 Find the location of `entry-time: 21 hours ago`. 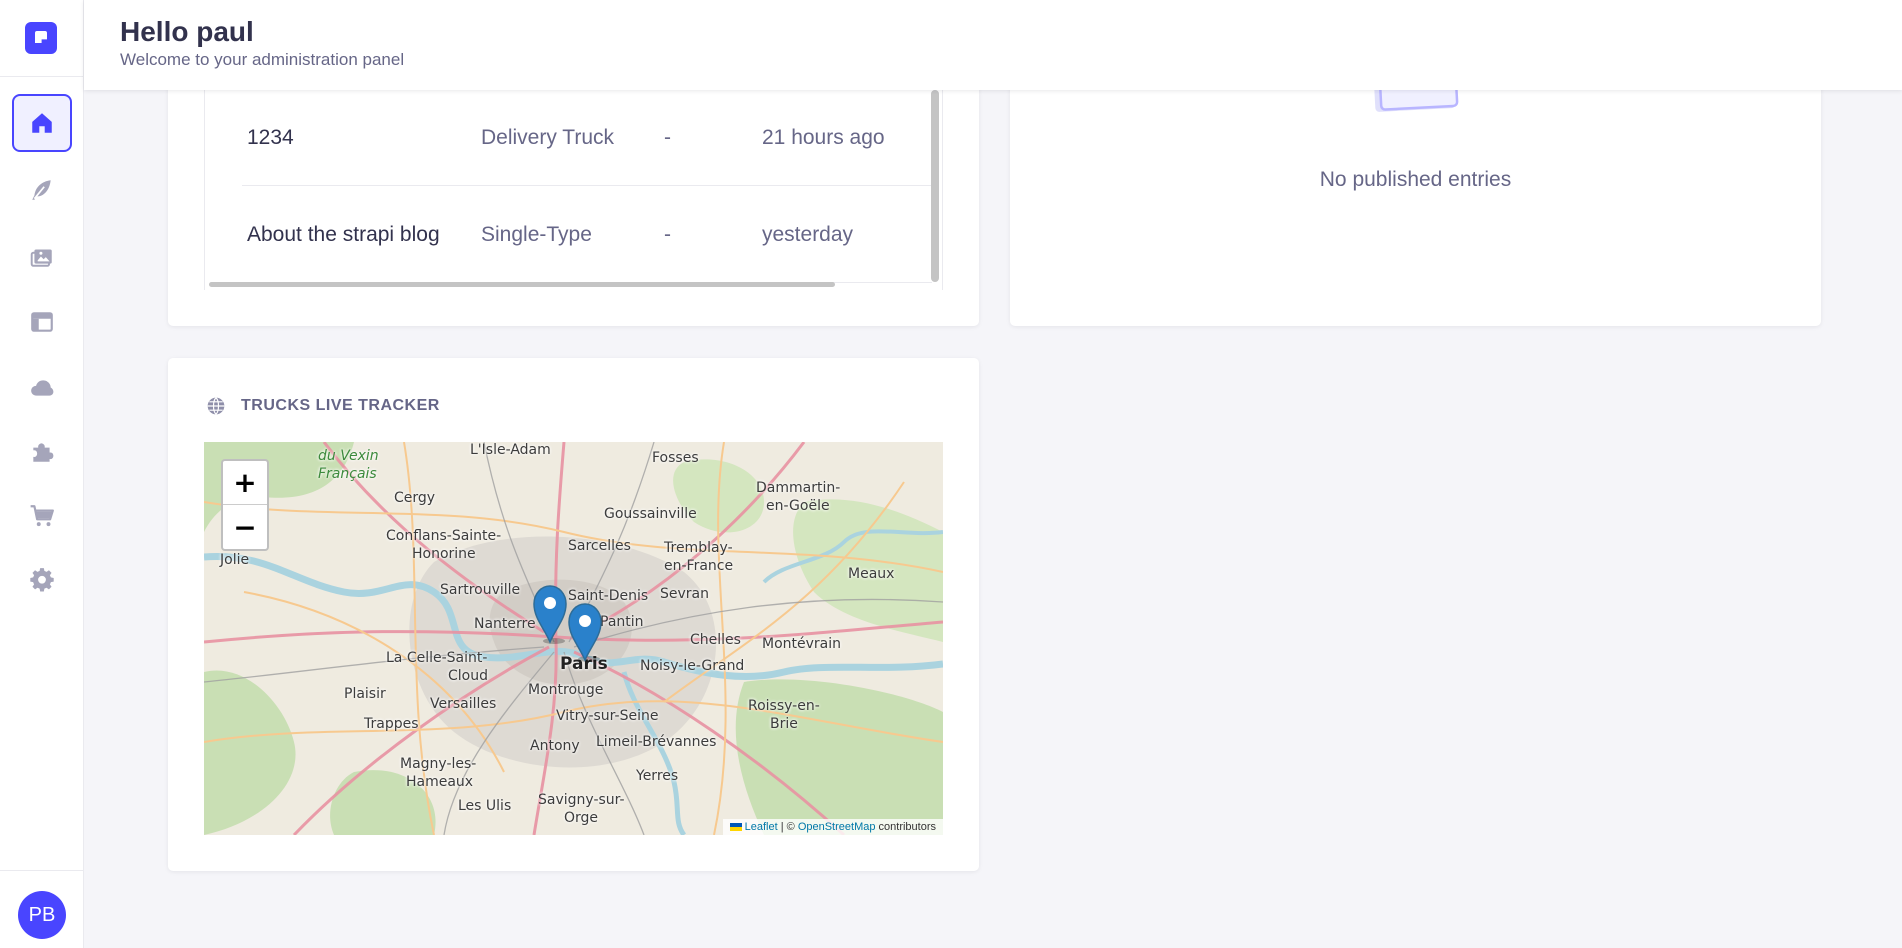

entry-time: 21 hours ago is located at coordinates (823, 137).